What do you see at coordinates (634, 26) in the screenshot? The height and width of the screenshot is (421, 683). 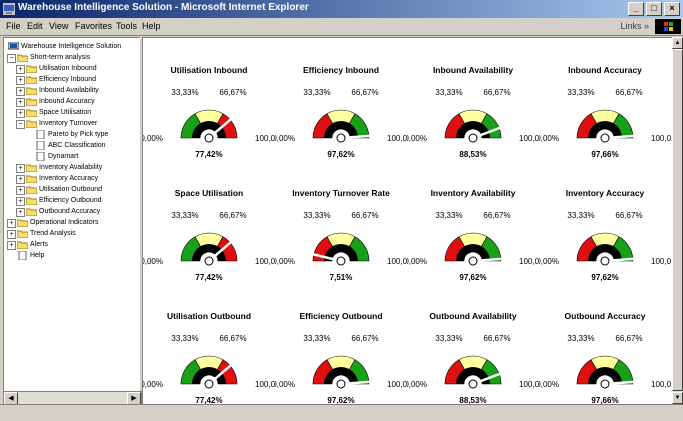 I see `links-button: Links »` at bounding box center [634, 26].